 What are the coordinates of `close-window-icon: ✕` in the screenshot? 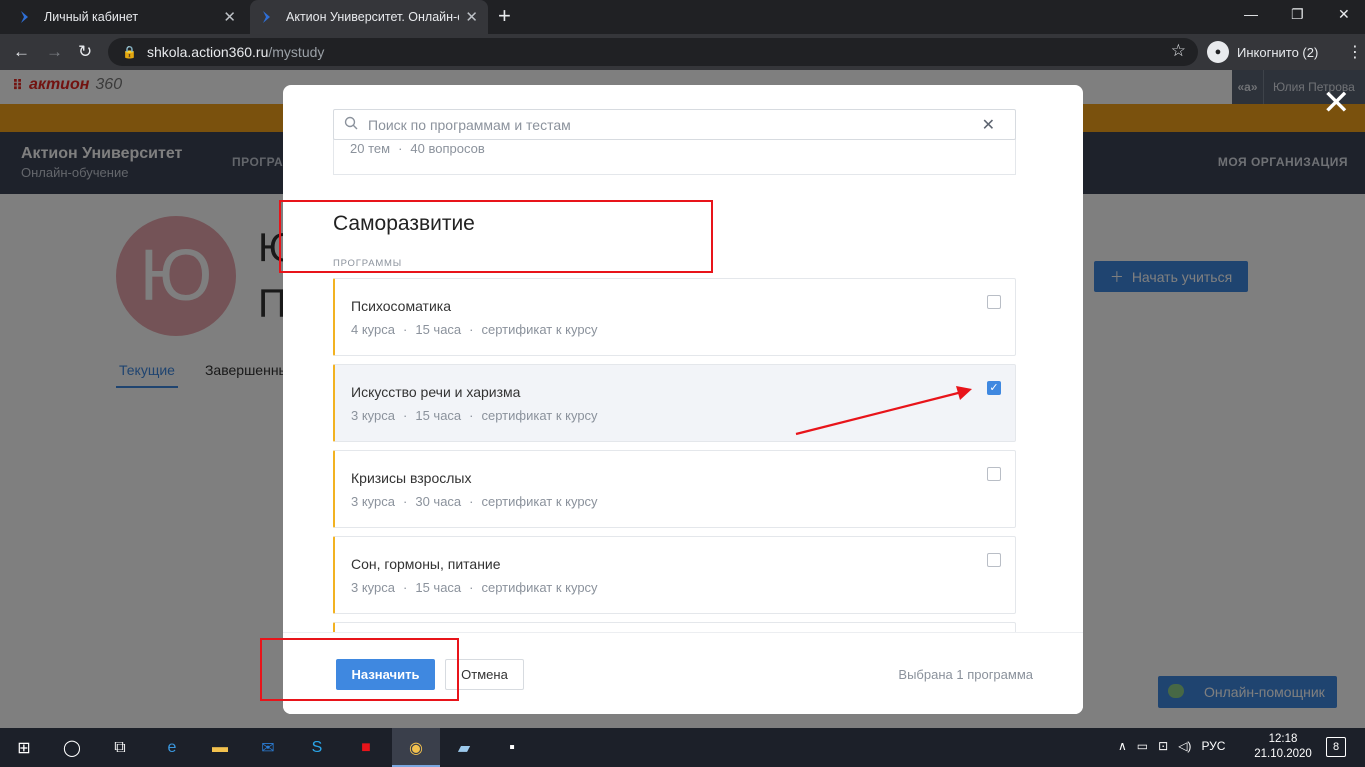 It's located at (1344, 14).